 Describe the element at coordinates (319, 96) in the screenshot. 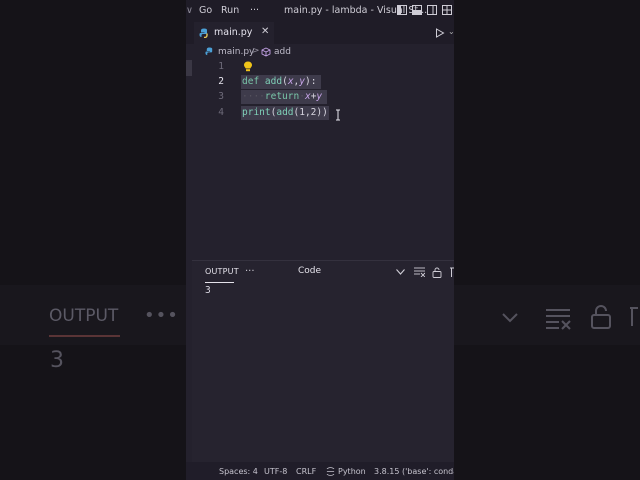

I see `return-y: y` at that location.